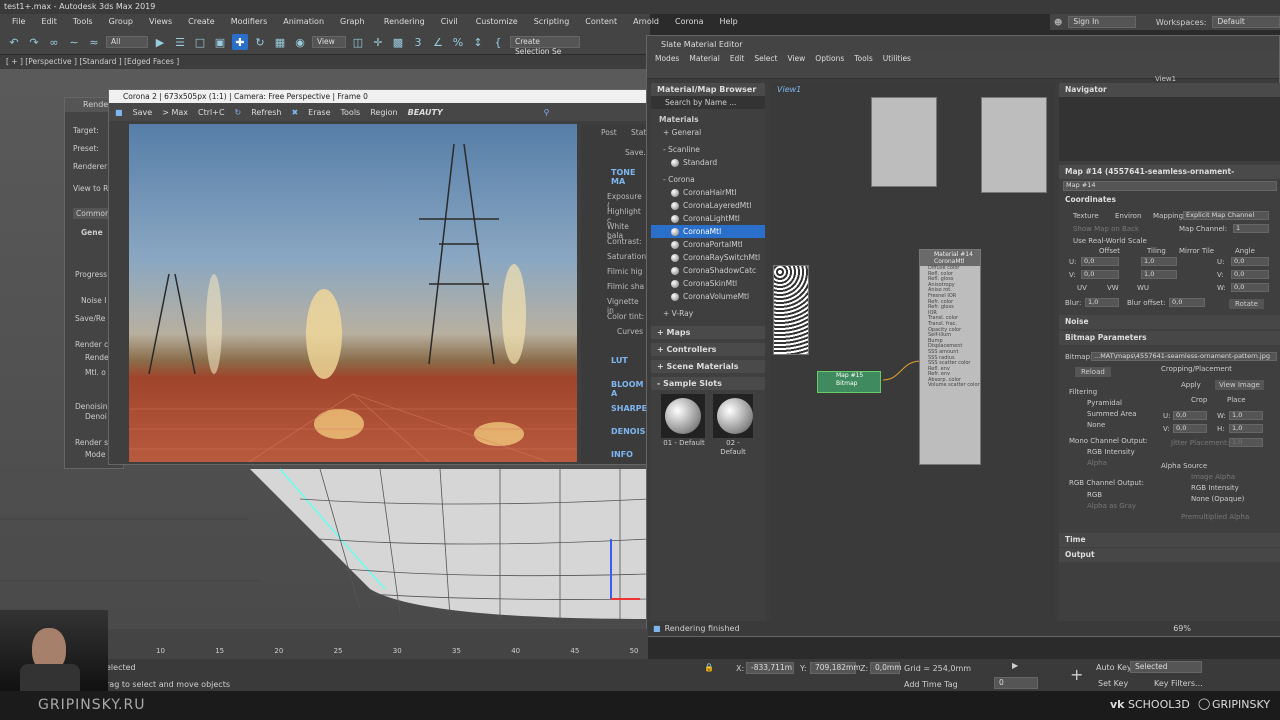  I want to click on rotate-icon: ↻, so click(260, 42).